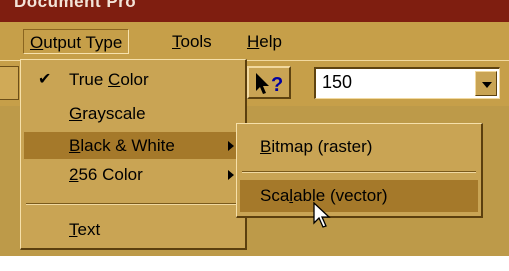  Describe the element at coordinates (45, 79) in the screenshot. I see `checkmark-icon: ✔` at that location.